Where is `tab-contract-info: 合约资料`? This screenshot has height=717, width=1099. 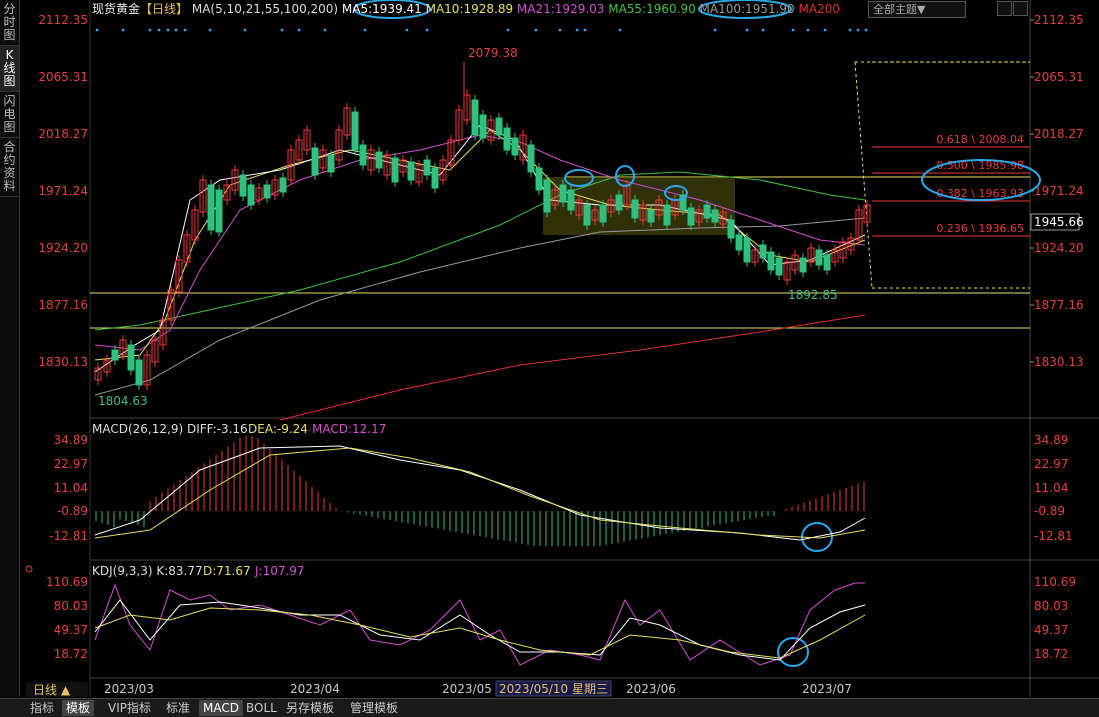 tab-contract-info: 合约资料 is located at coordinates (9, 167).